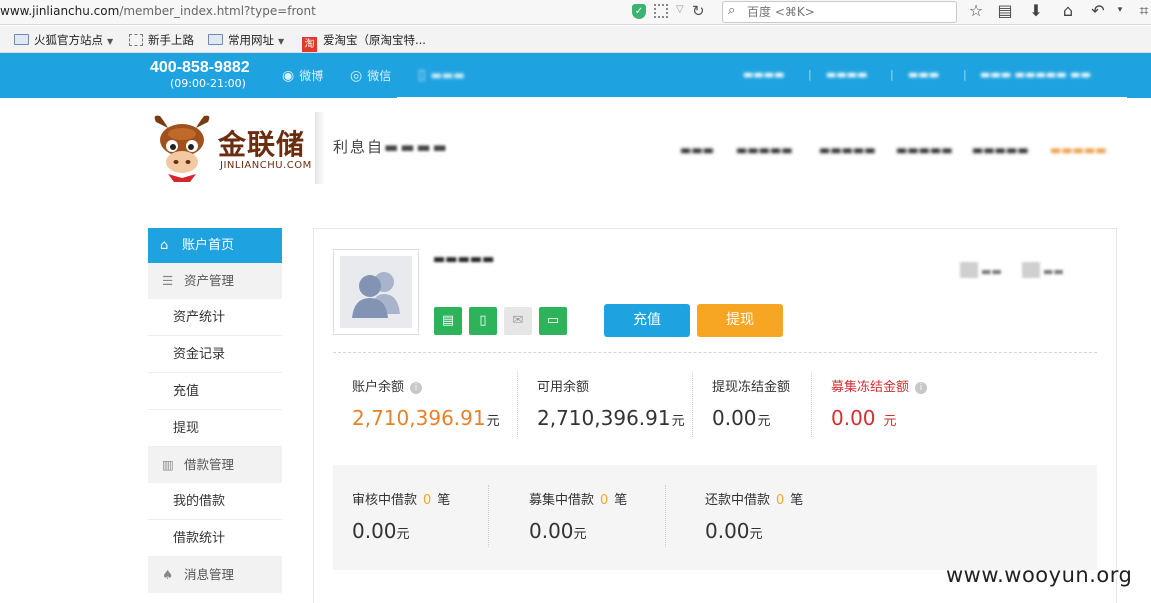  I want to click on top-link-1: ▬▬▬▬, so click(764, 74).